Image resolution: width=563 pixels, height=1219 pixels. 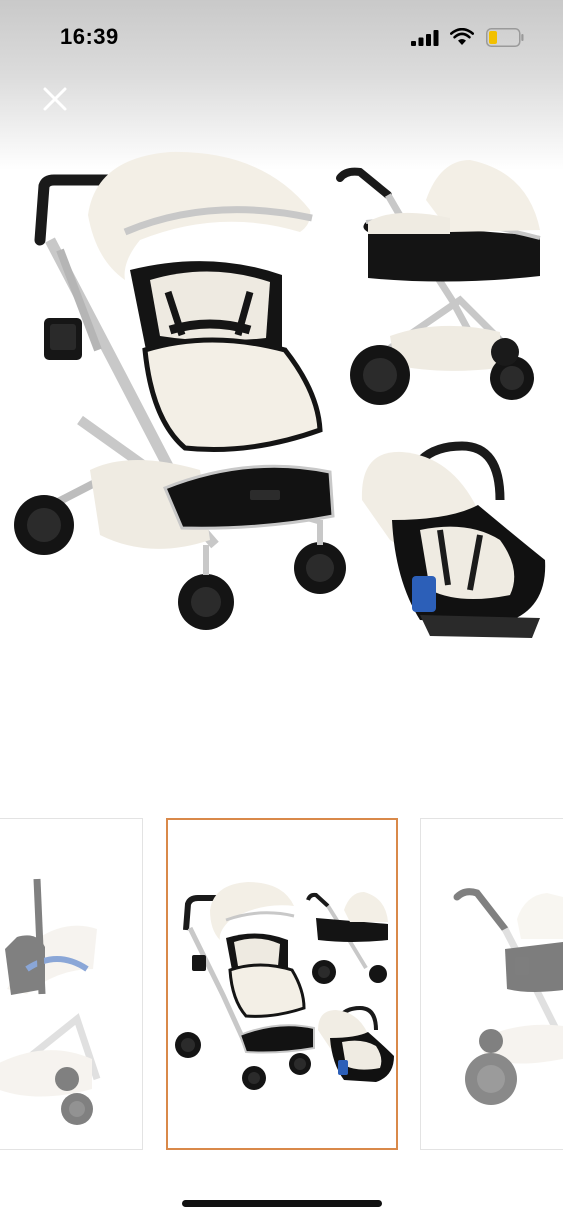 What do you see at coordinates (281, 38) in the screenshot?
I see `status-bar: 16:39` at bounding box center [281, 38].